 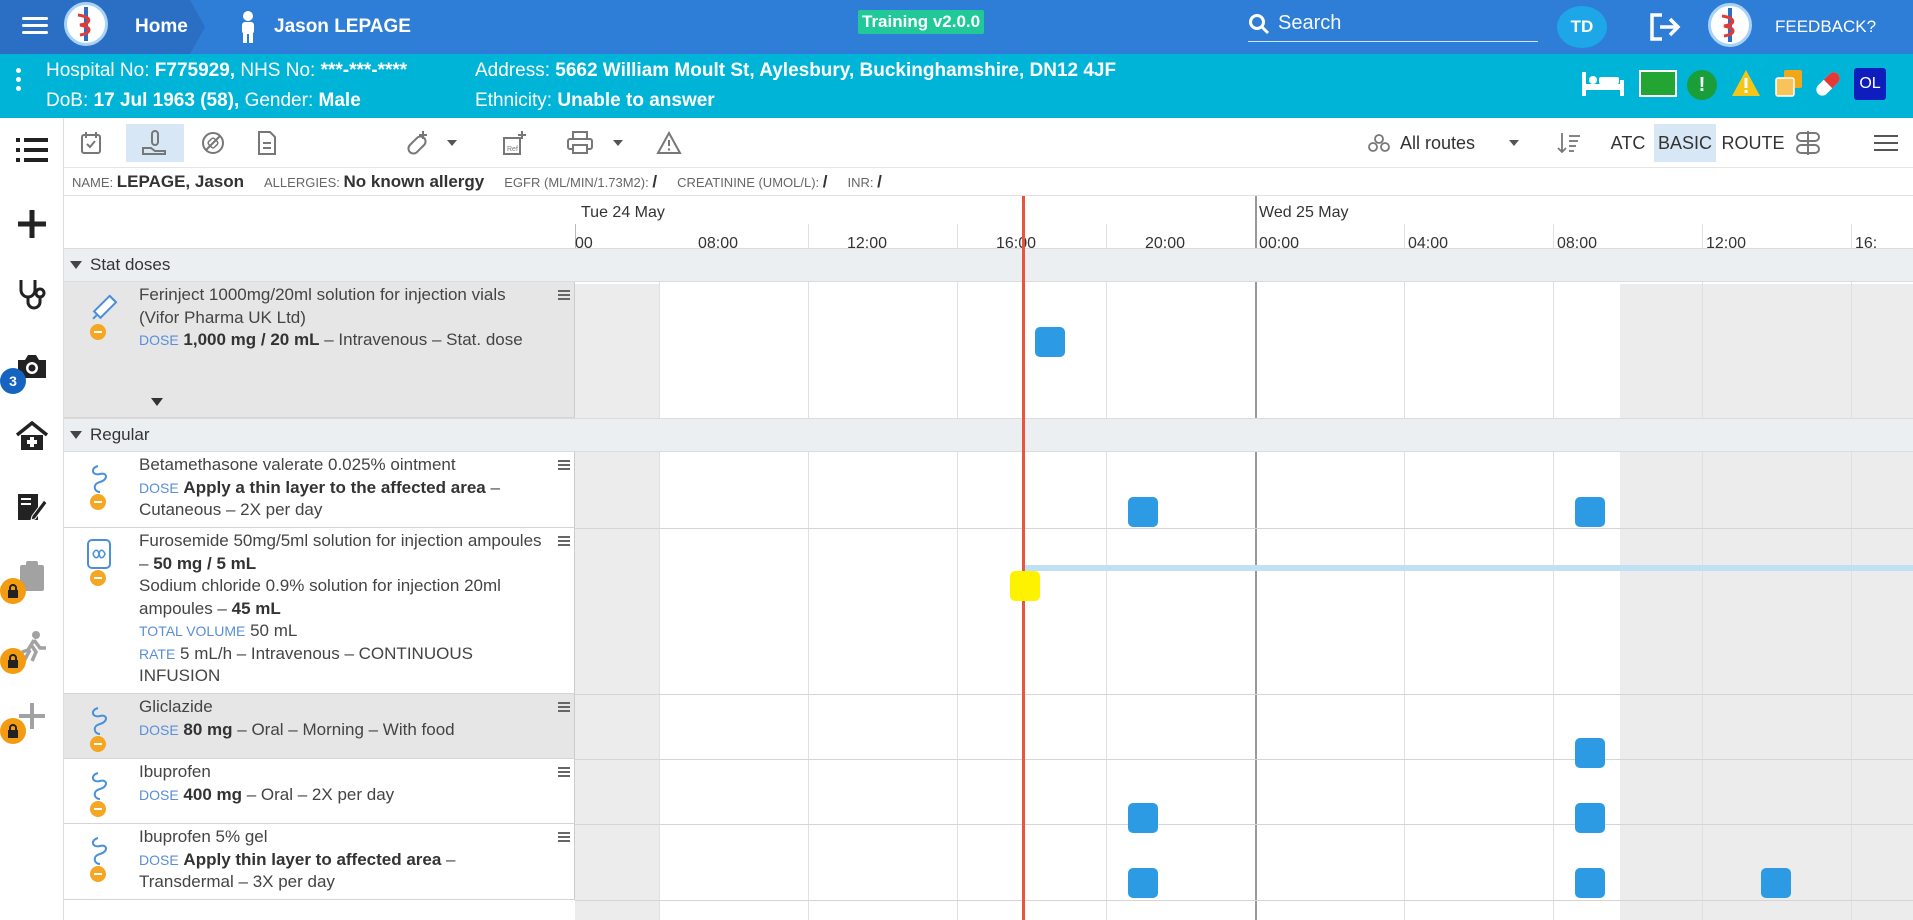 What do you see at coordinates (825, 181) in the screenshot?
I see `creatinine-value: /` at bounding box center [825, 181].